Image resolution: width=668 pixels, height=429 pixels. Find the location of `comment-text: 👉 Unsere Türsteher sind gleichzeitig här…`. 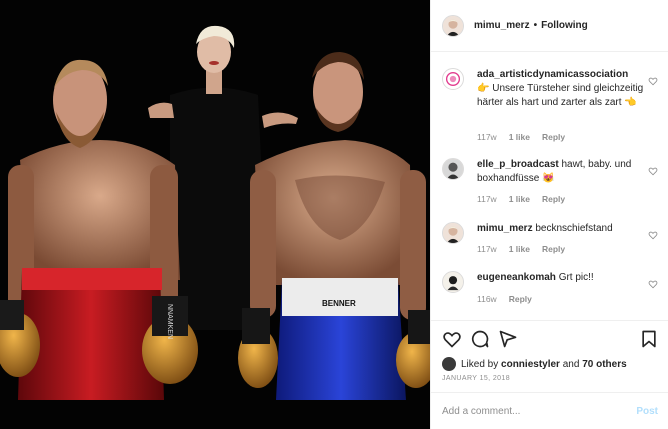

comment-text: 👉 Unsere Türsteher sind gleichzeitig här… is located at coordinates (560, 95).